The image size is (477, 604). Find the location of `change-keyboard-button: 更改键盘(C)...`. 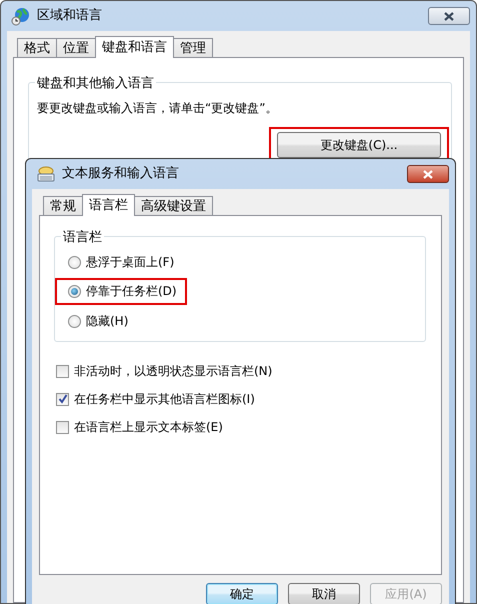

change-keyboard-button: 更改键盘(C)... is located at coordinates (359, 145).